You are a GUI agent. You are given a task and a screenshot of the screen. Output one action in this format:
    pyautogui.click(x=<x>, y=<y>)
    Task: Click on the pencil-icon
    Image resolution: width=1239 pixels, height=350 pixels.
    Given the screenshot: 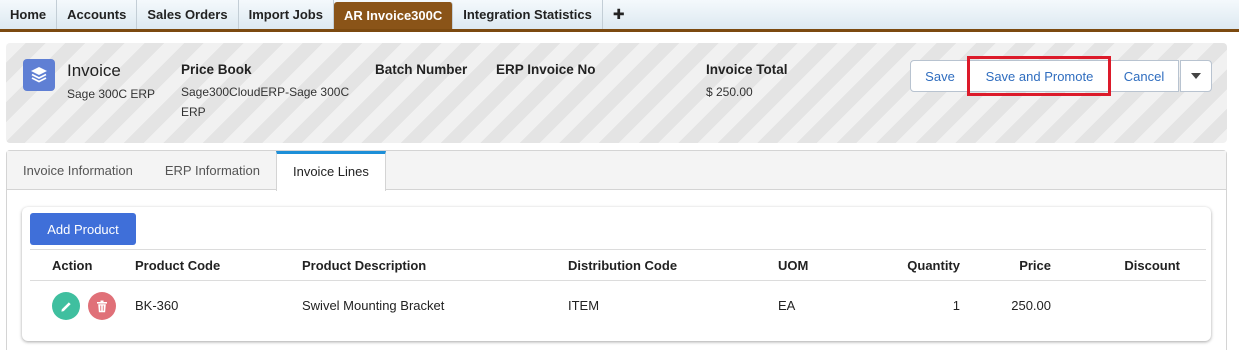 What is the action you would take?
    pyautogui.click(x=65, y=306)
    